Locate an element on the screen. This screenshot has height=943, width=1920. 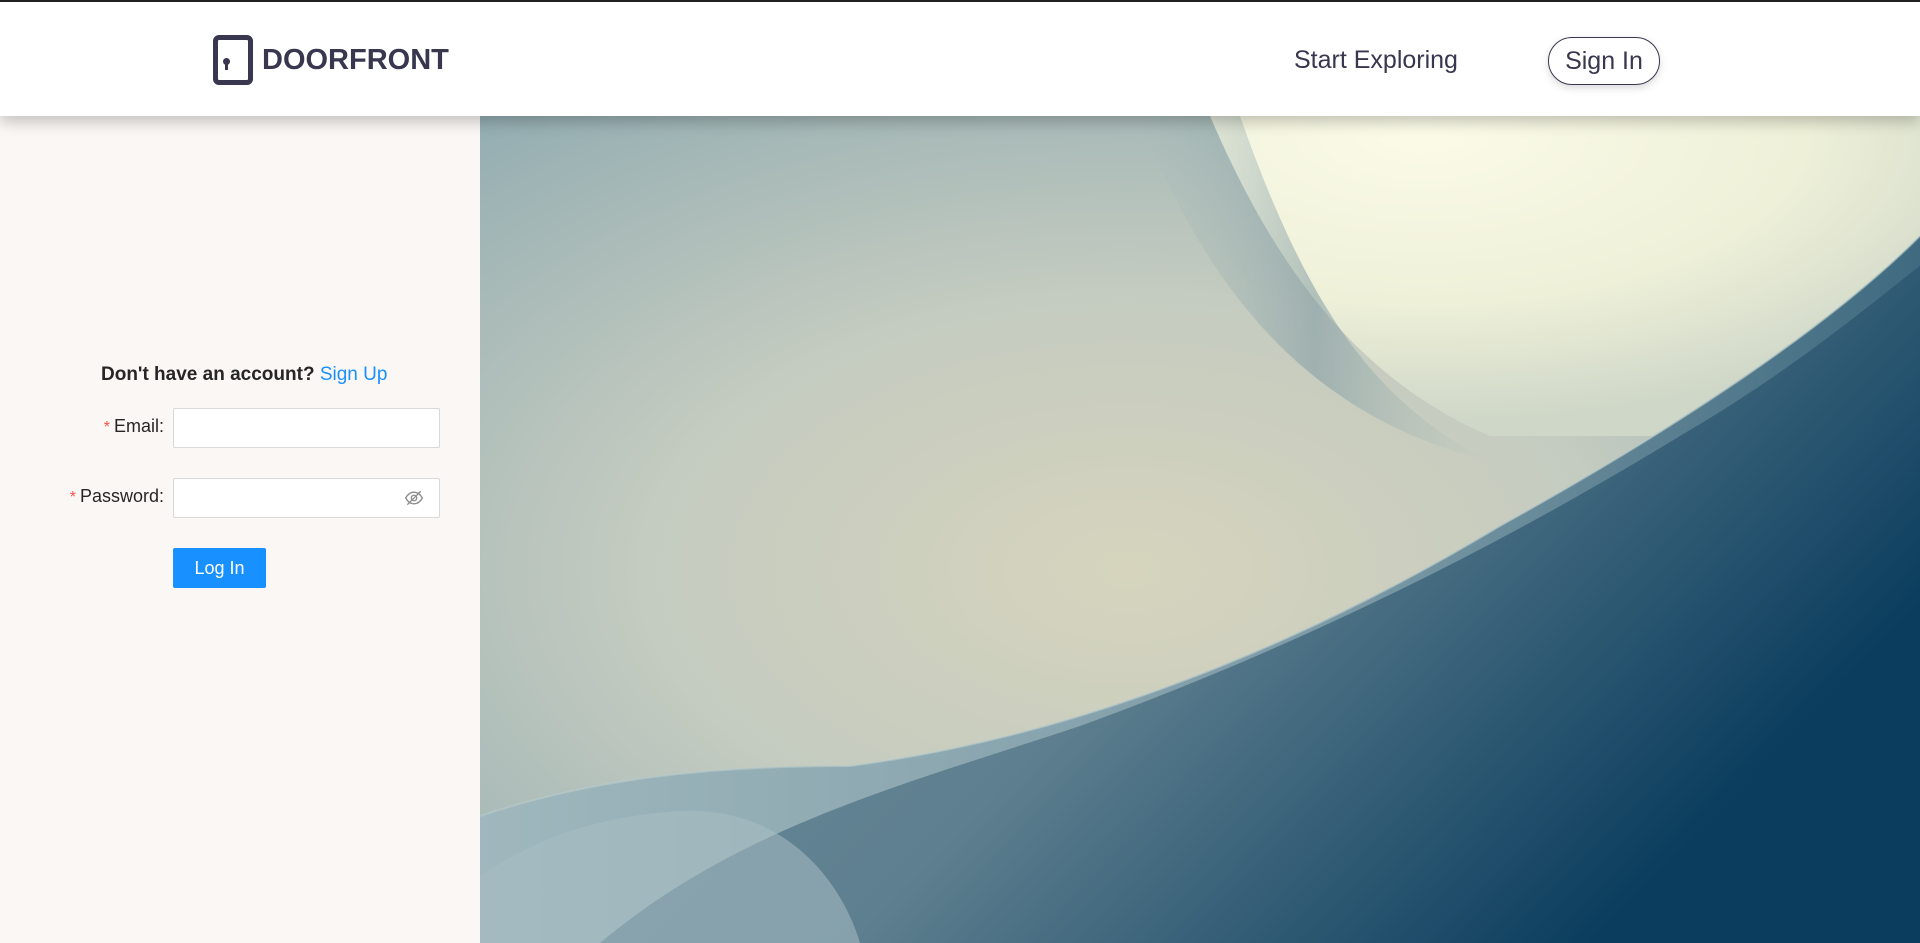
signup-prompt: Don't have an account? Sign Up is located at coordinates (244, 375).